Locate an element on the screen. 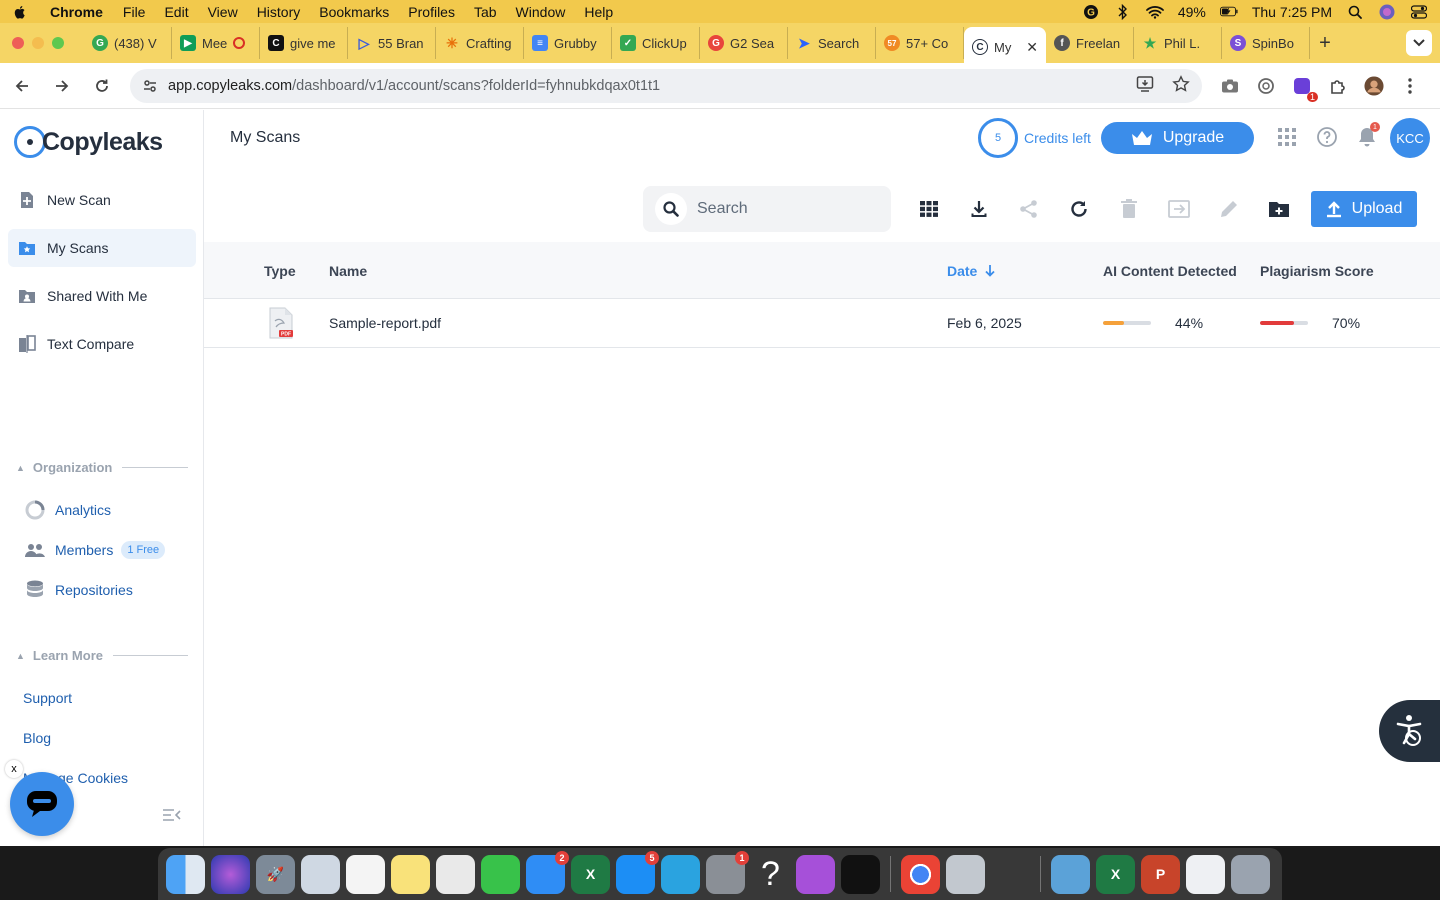  telegram-app-icon is located at coordinates (680, 874).